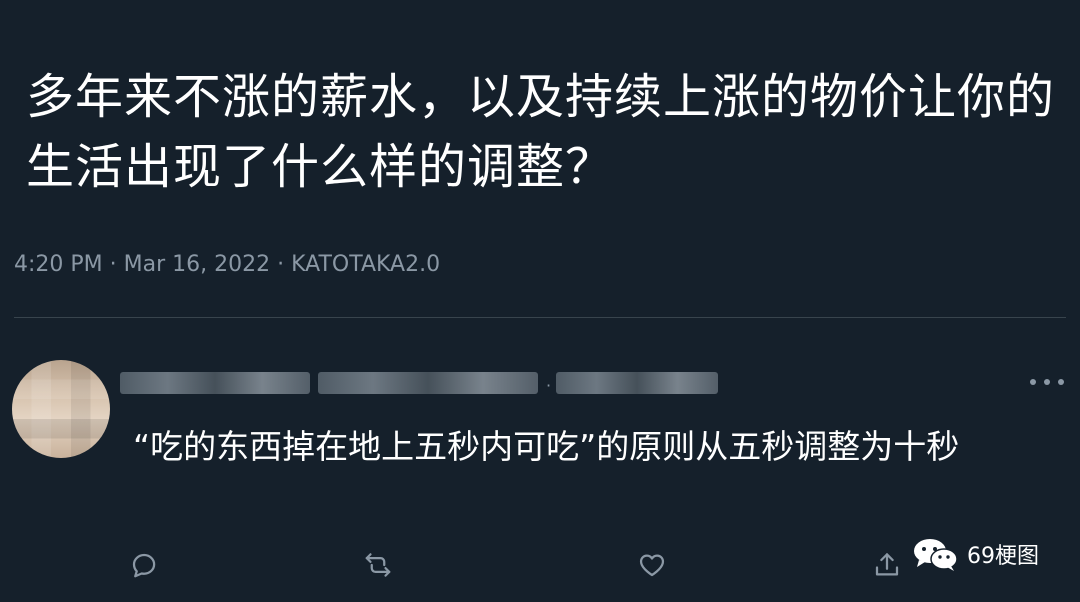  What do you see at coordinates (61, 409) in the screenshot?
I see `avatar` at bounding box center [61, 409].